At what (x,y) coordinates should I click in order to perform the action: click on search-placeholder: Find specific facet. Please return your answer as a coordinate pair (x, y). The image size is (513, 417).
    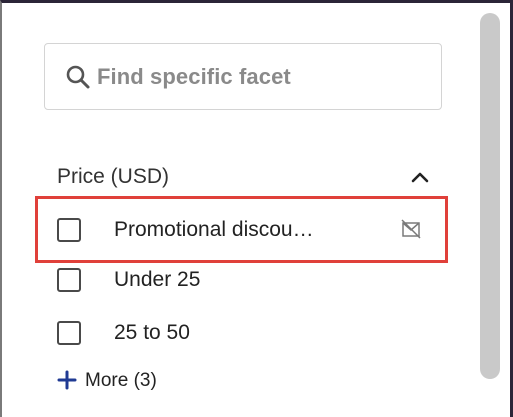
    Looking at the image, I should click on (194, 76).